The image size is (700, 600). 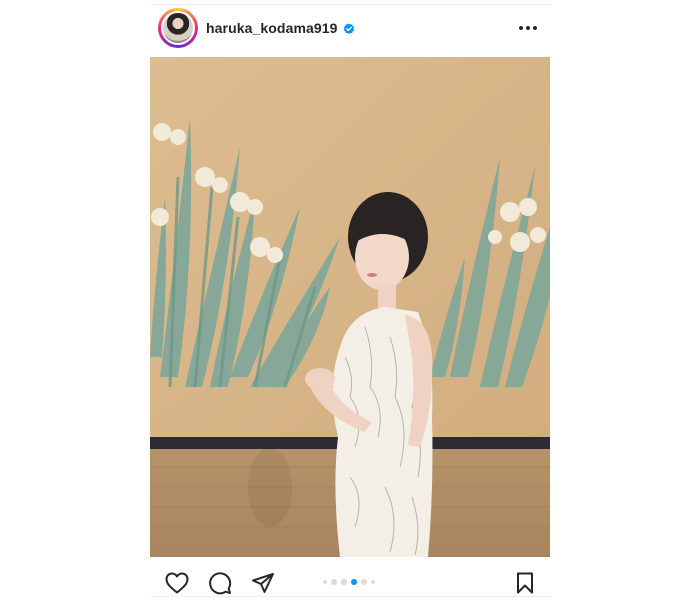 I want to click on avatar-image, so click(x=178, y=28).